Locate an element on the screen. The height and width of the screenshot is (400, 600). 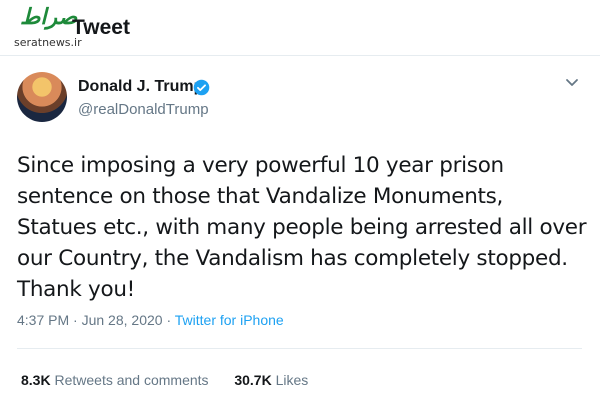
header-bar: صراط seratnews.ir Tweet is located at coordinates (300, 28).